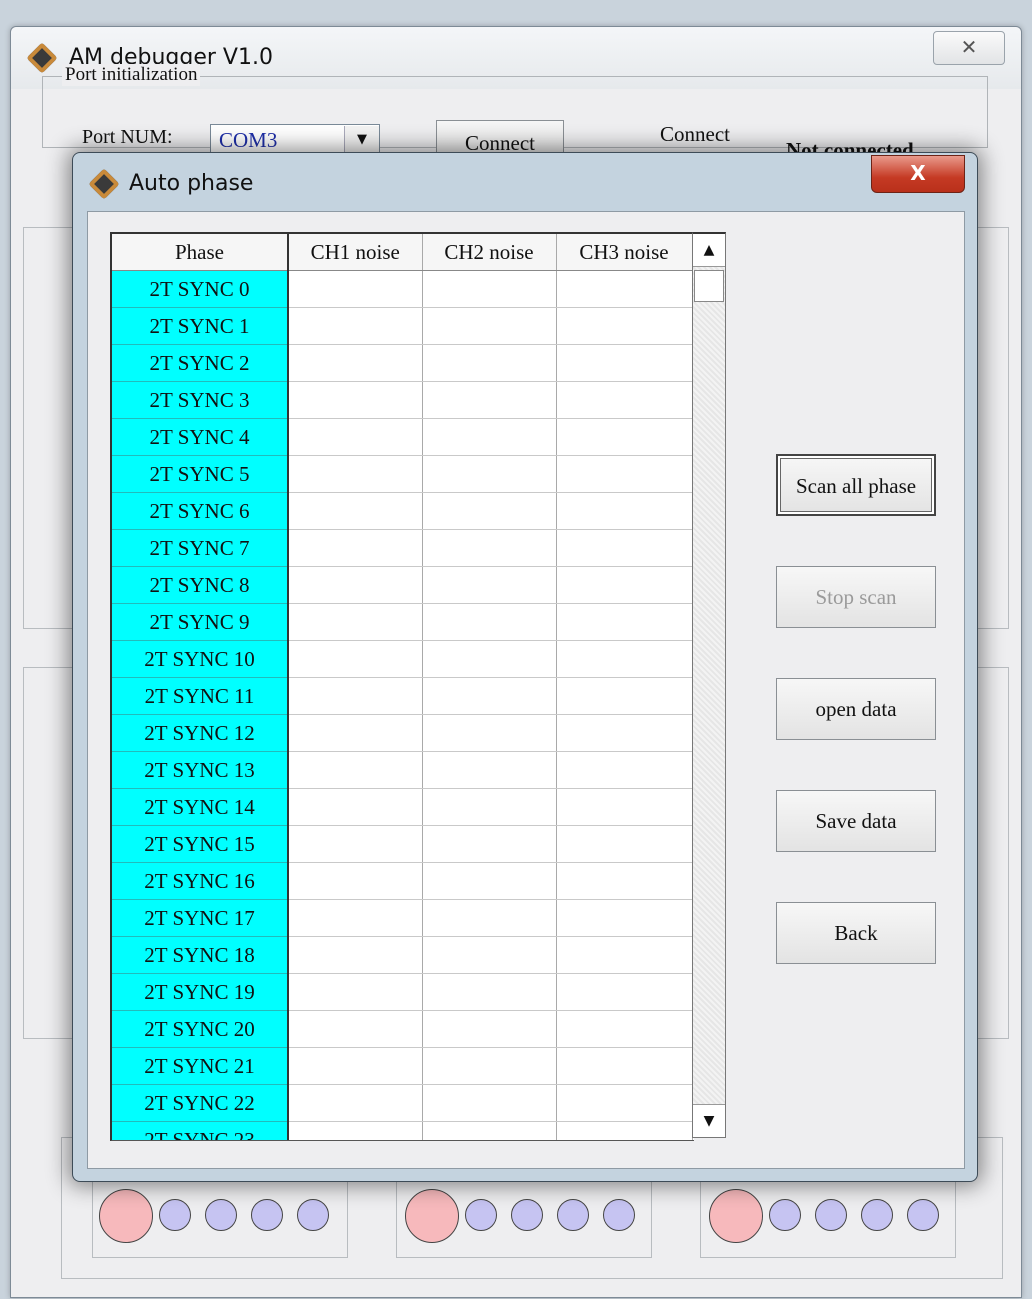 The image size is (1032, 1299). What do you see at coordinates (200, 696) in the screenshot?
I see `phase-cell: 2T SYNC 11` at bounding box center [200, 696].